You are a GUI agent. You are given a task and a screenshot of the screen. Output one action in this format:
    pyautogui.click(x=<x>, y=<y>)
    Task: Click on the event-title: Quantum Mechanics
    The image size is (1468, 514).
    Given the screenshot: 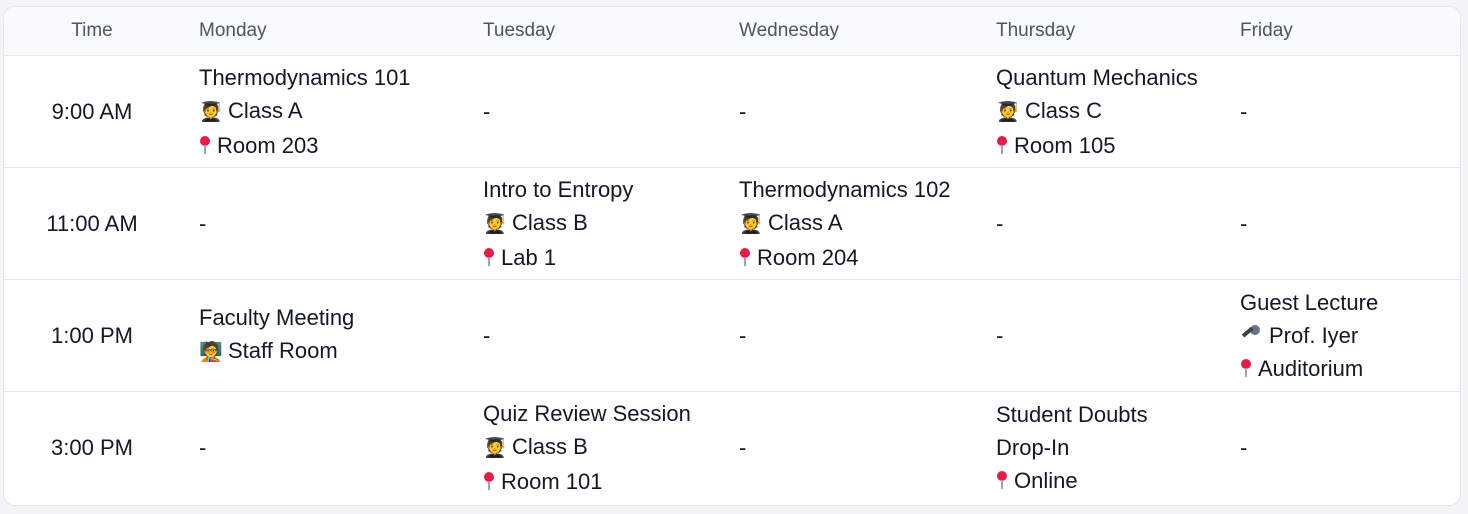 What is the action you would take?
    pyautogui.click(x=1097, y=77)
    